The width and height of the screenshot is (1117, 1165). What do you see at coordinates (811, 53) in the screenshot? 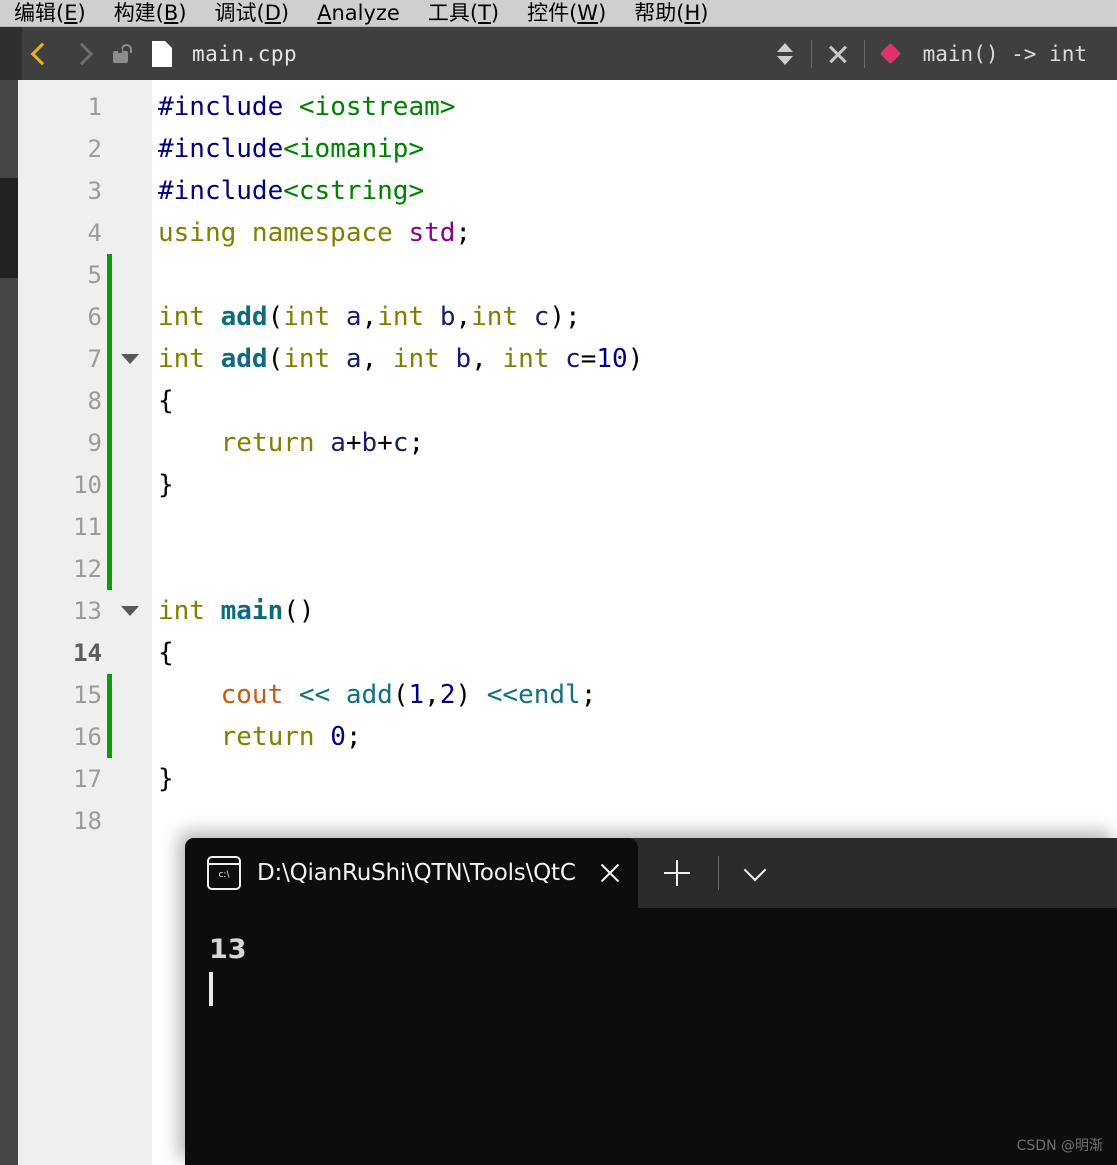
I see `toolbar-divider` at bounding box center [811, 53].